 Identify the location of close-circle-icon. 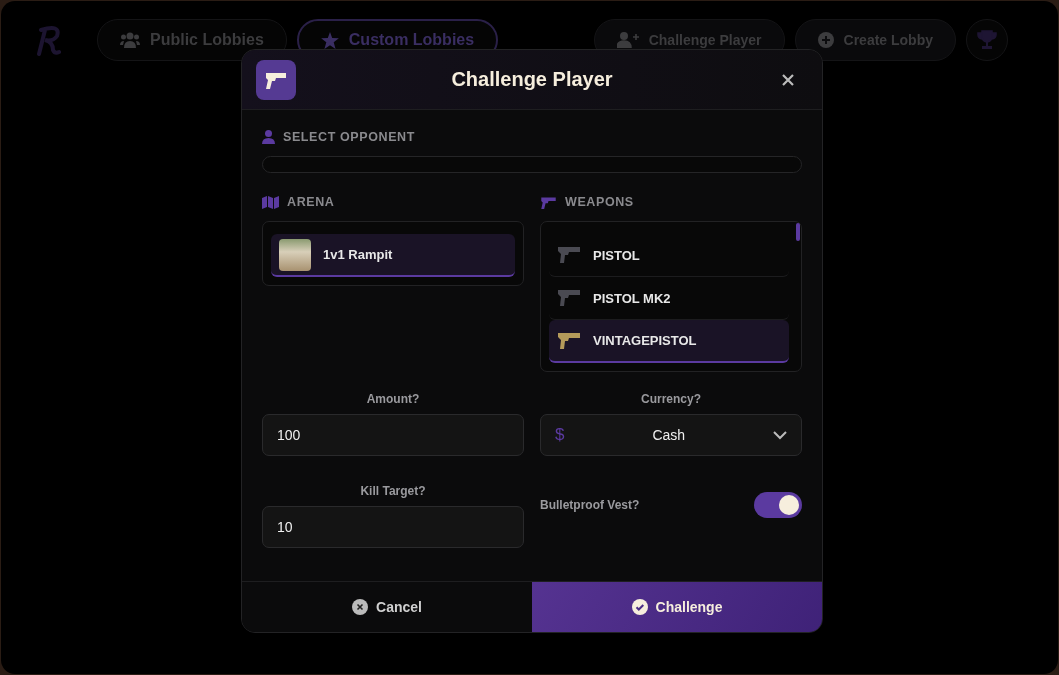
(360, 607).